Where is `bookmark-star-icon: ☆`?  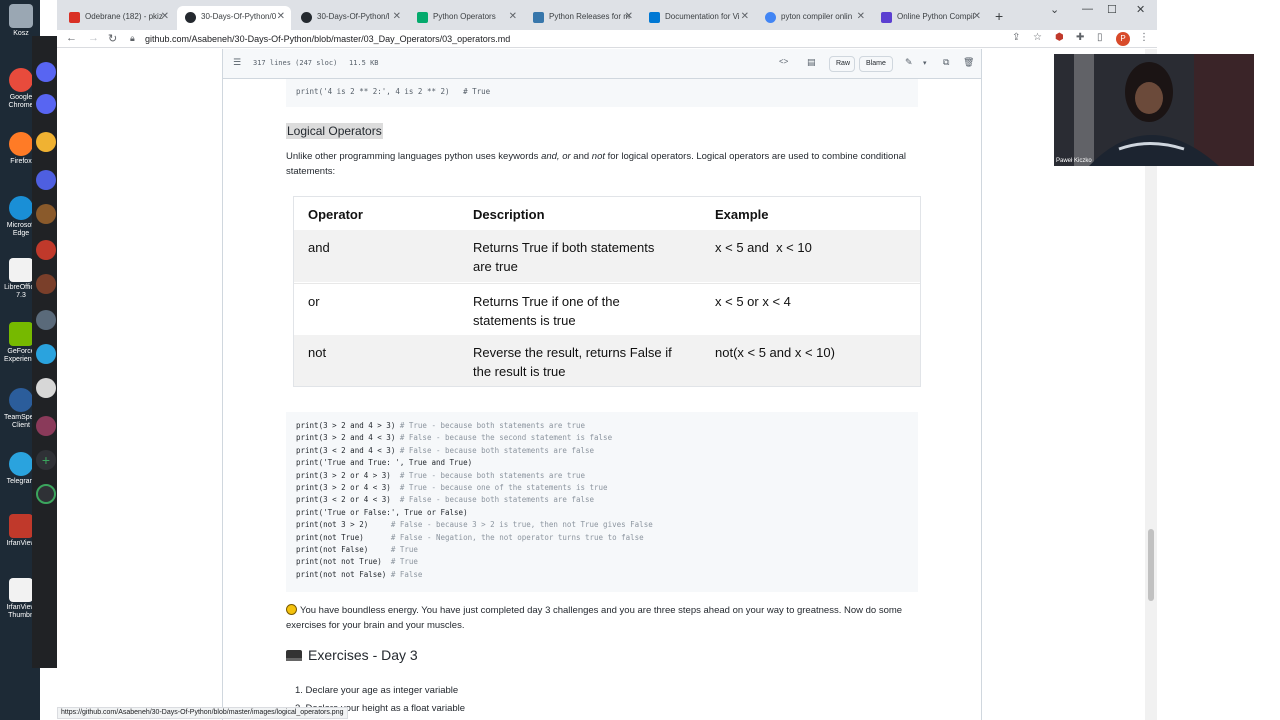 bookmark-star-icon: ☆ is located at coordinates (1037, 37).